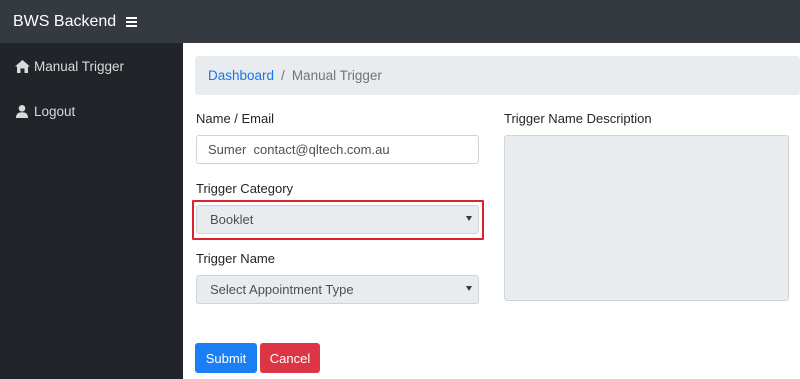 The width and height of the screenshot is (800, 379). Describe the element at coordinates (497, 75) in the screenshot. I see `breadcrumb: Dashboard / Manual Trigger` at that location.